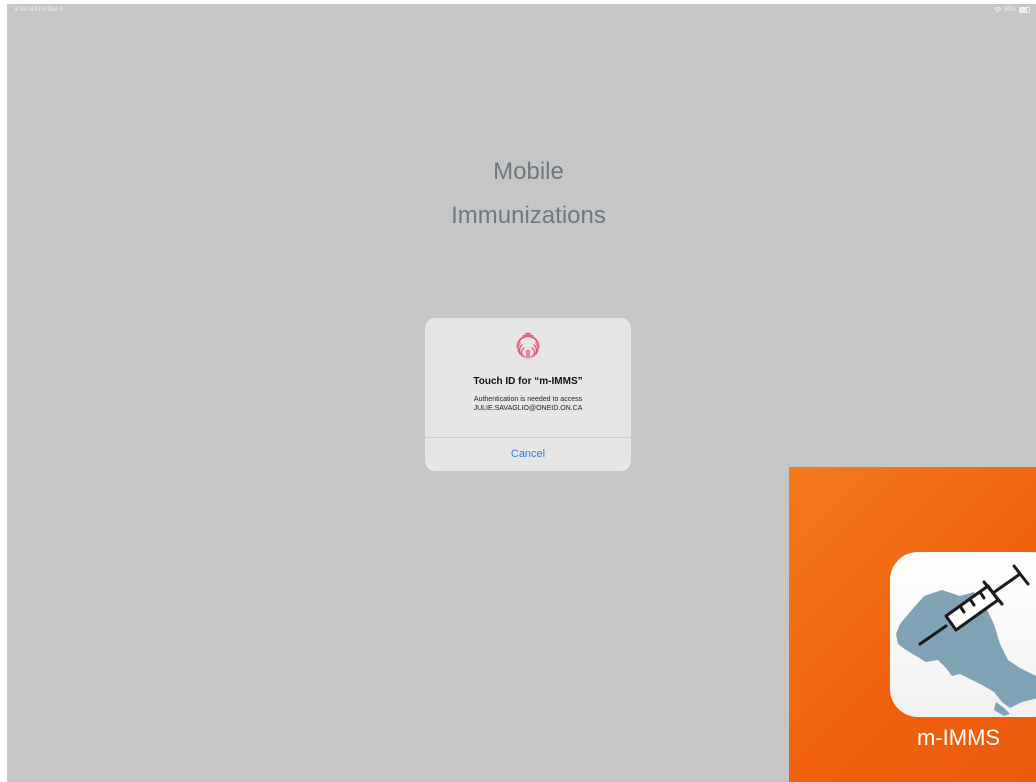 Image resolution: width=1036 pixels, height=782 pixels. I want to click on wifi-icon, so click(998, 10).